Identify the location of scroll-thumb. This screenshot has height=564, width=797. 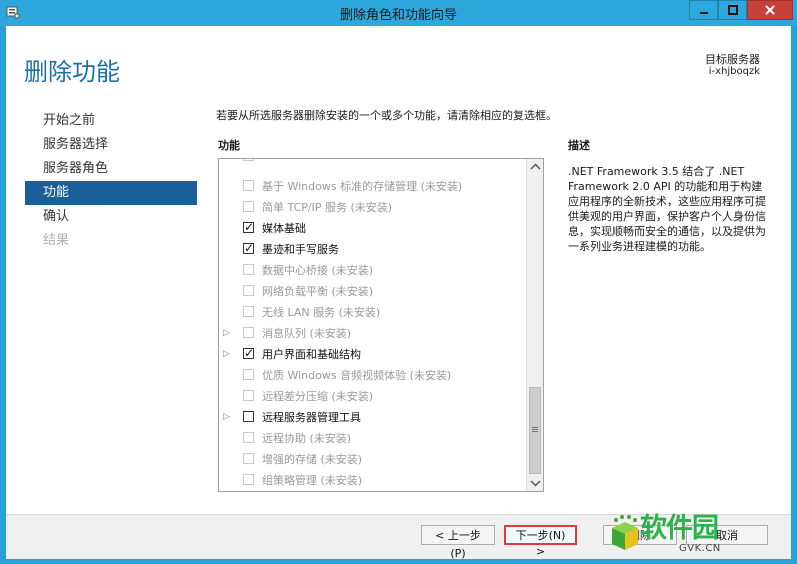
(535, 430).